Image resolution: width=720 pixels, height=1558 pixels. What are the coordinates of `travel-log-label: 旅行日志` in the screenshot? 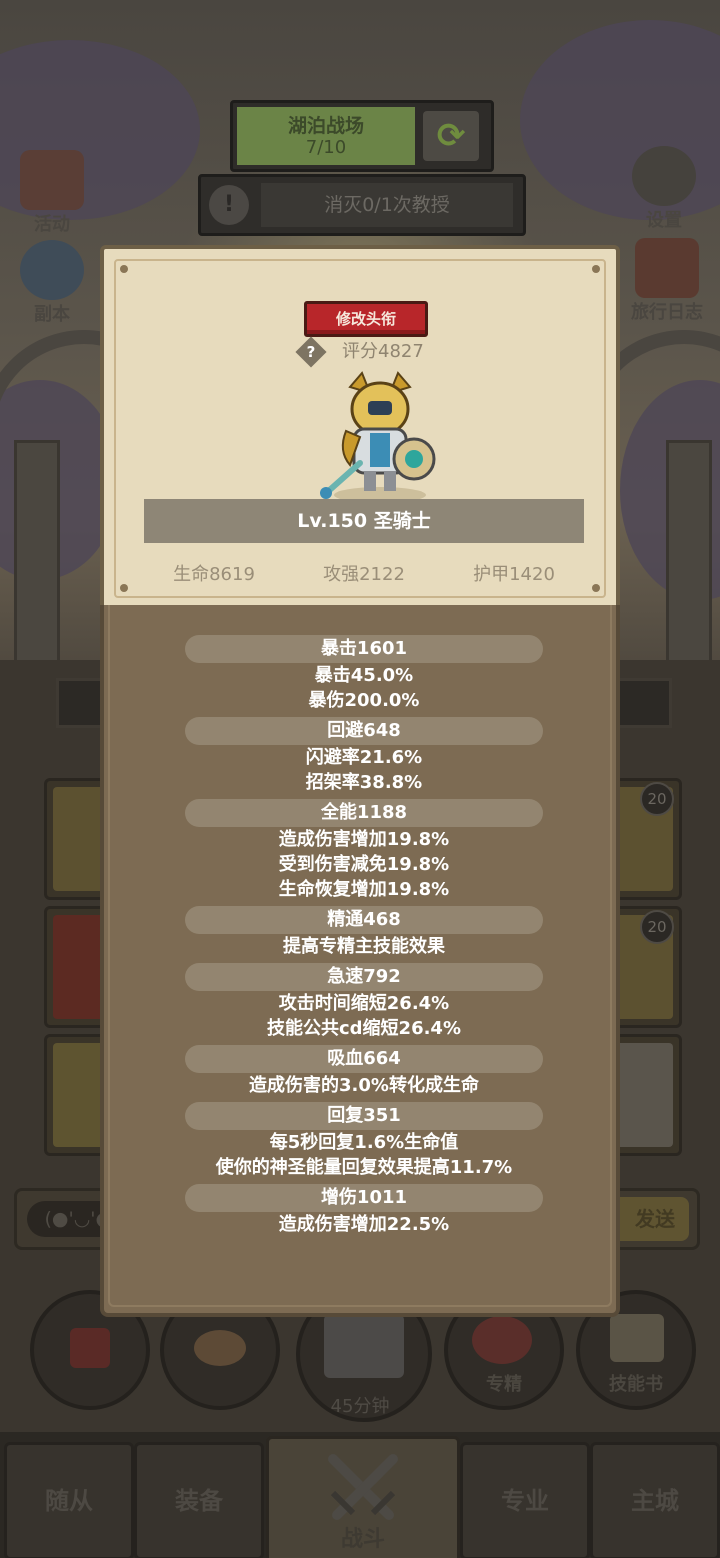 It's located at (667, 312).